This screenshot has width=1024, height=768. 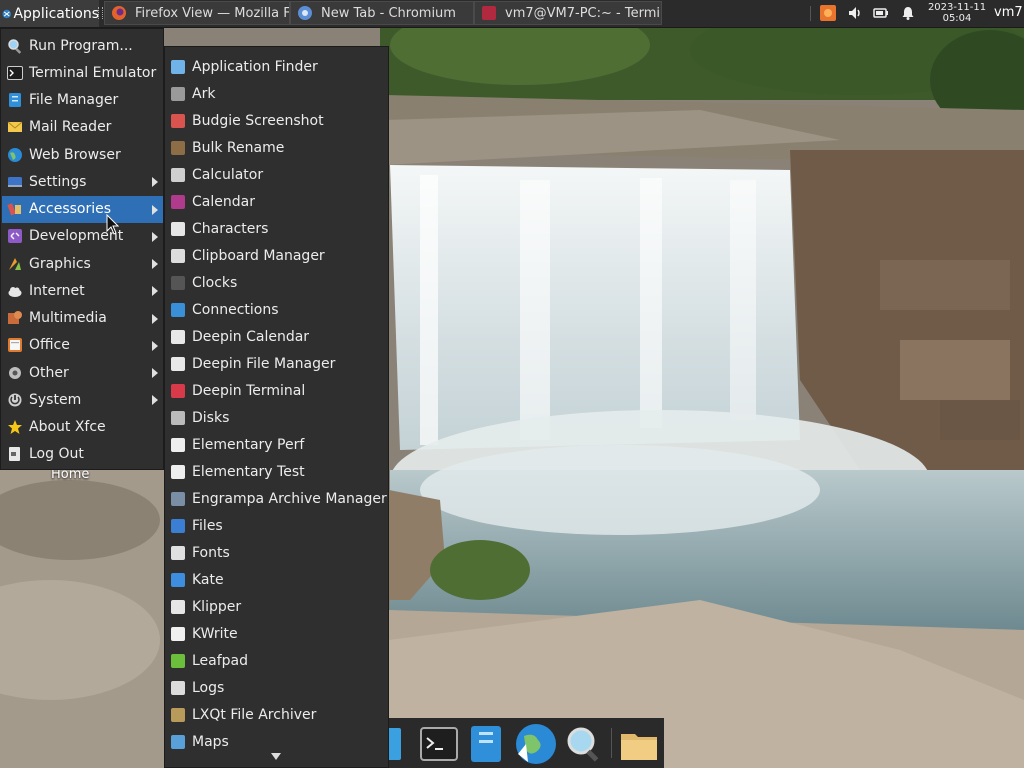 What do you see at coordinates (15, 318) in the screenshot?
I see `multimedia-icon` at bounding box center [15, 318].